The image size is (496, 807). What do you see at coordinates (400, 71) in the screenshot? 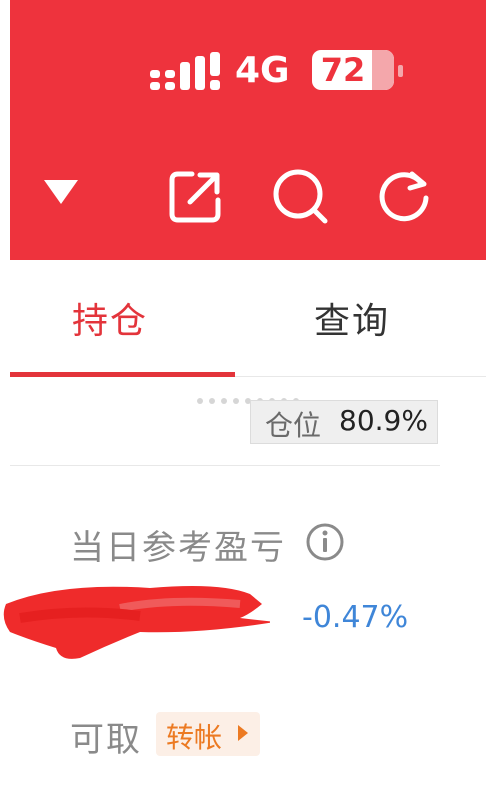
I see `battery-cap` at bounding box center [400, 71].